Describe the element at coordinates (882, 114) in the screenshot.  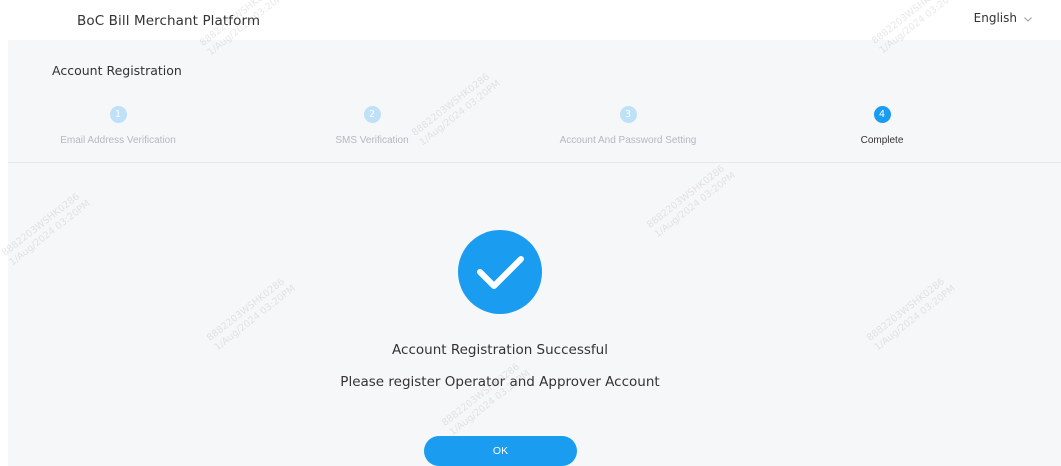
I see `step-number: 4` at that location.